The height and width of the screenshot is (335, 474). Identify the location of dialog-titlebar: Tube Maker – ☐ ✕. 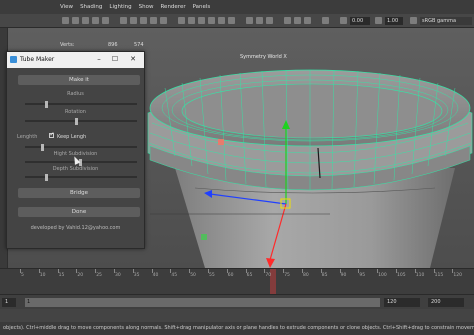
(75, 60).